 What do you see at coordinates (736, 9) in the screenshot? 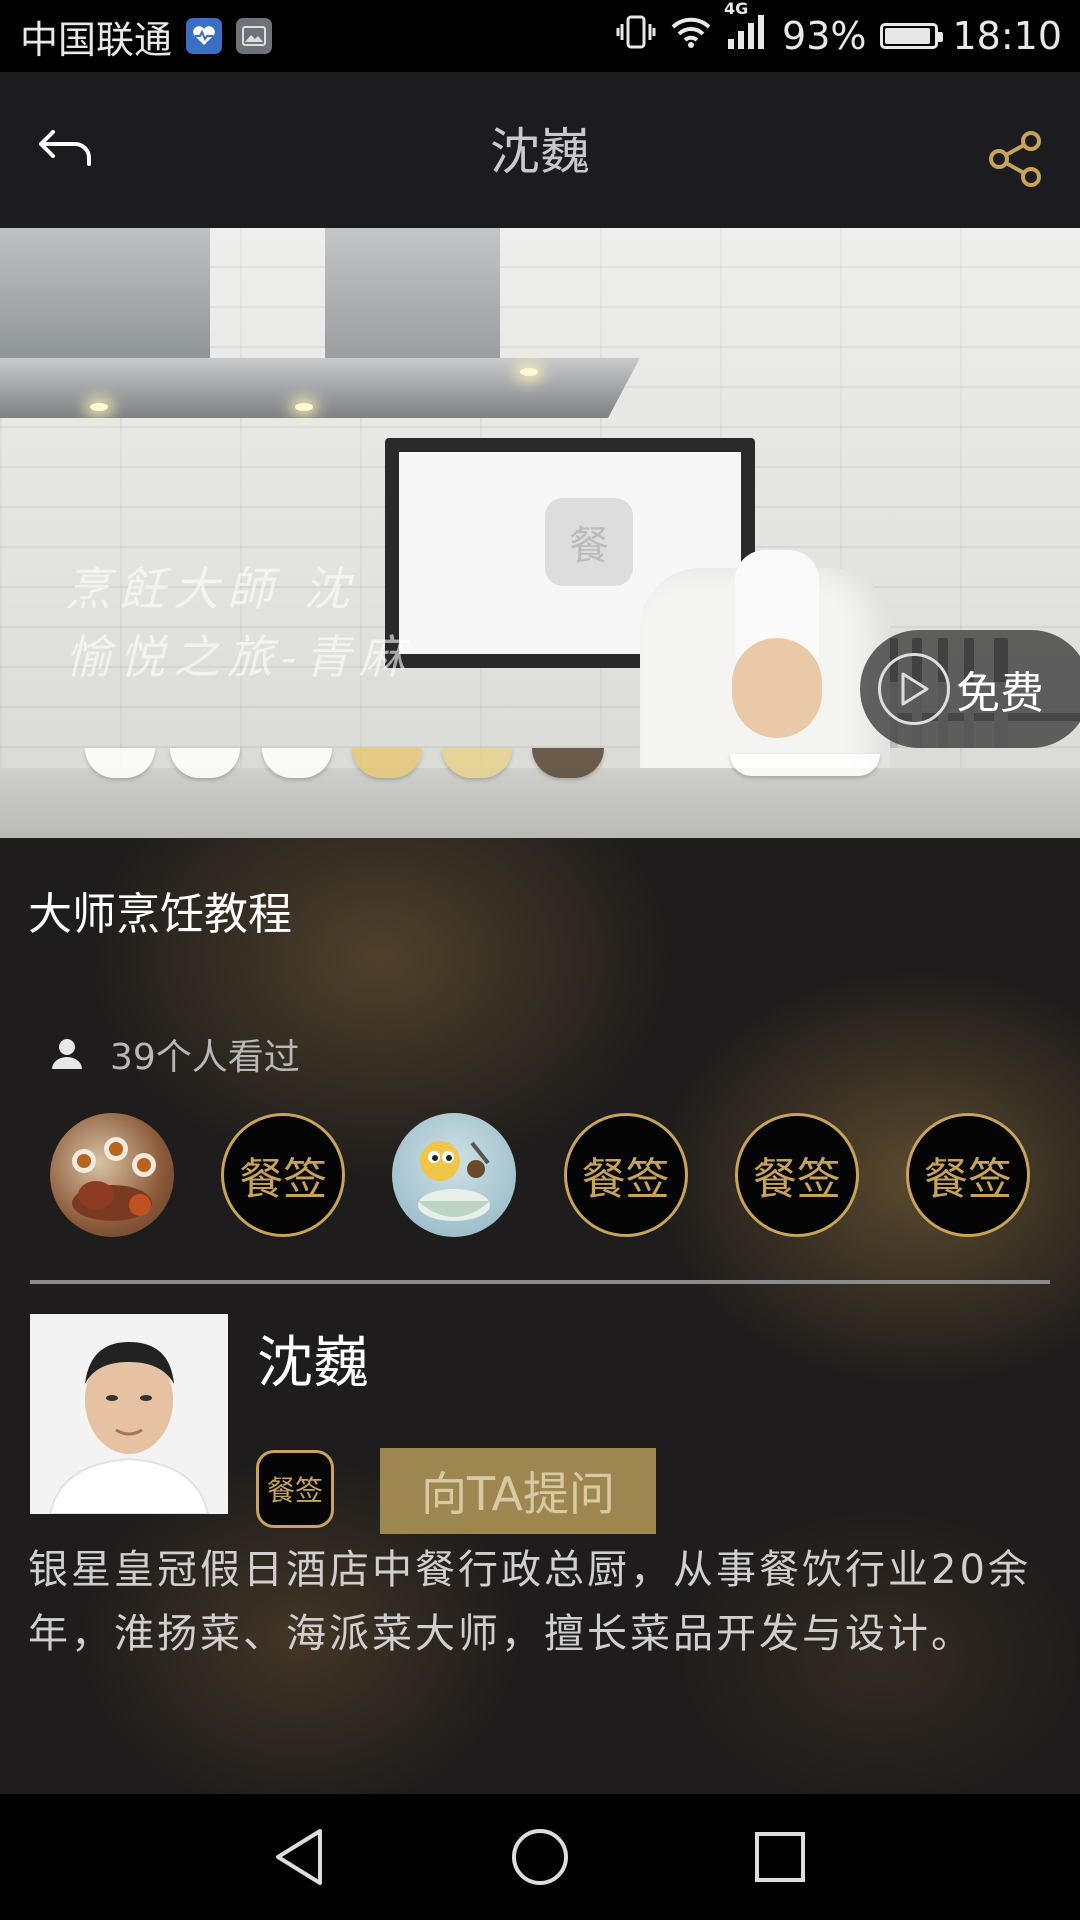
I see `network-type-label: 4G` at bounding box center [736, 9].